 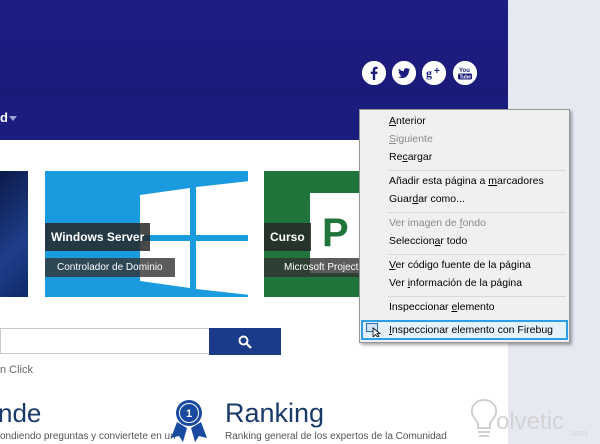 What do you see at coordinates (466, 77) in the screenshot?
I see `svg-text: Tube` at bounding box center [466, 77].